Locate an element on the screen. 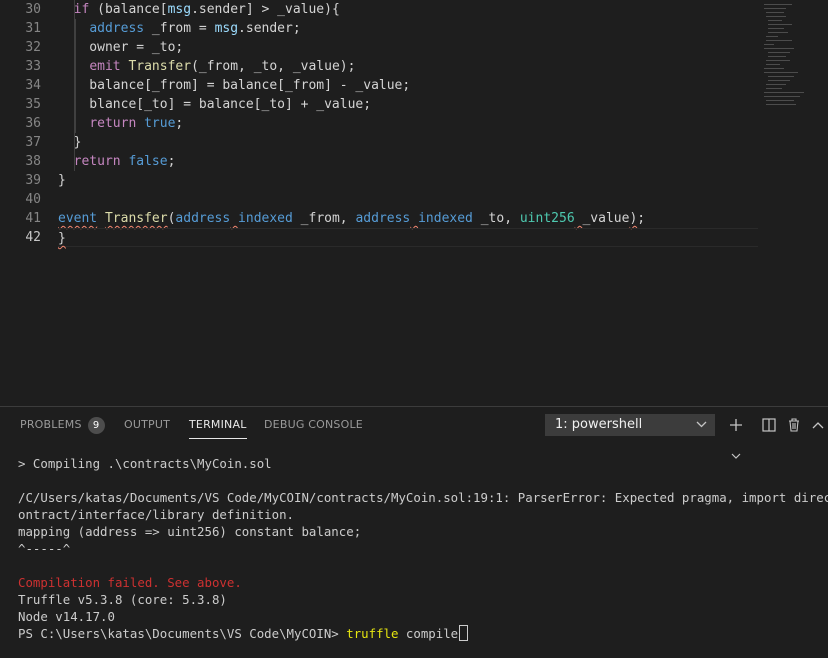 This screenshot has height=658, width=828. code-token: } is located at coordinates (62, 238).